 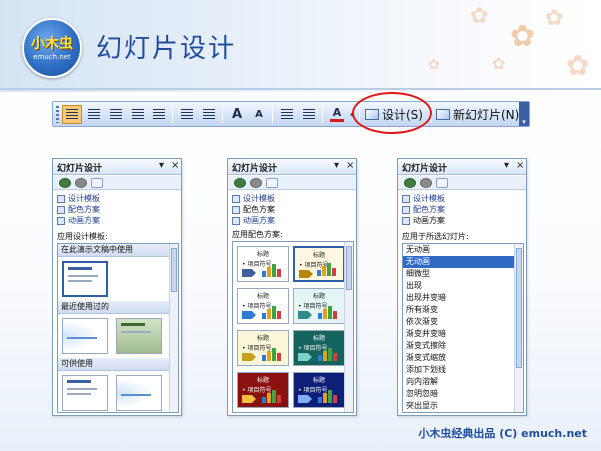 I want to click on distributed-button, so click(x=159, y=114).